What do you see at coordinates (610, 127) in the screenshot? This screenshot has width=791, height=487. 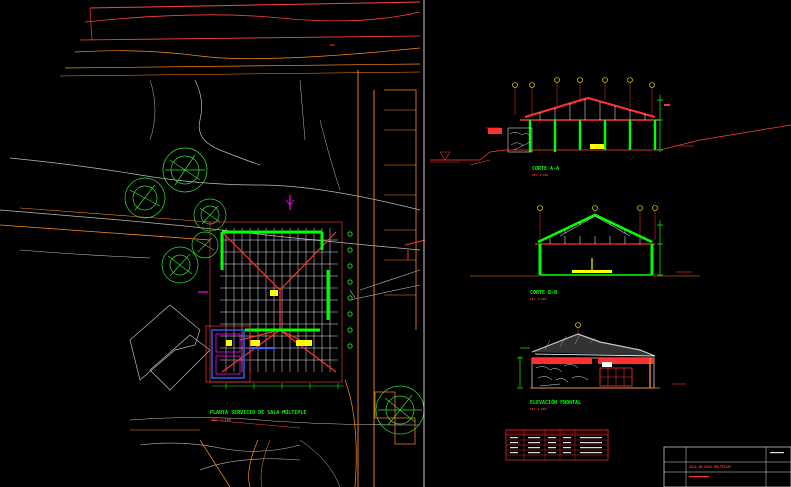 I see `section-a: CORTE A-A ESC 1:100` at bounding box center [610, 127].